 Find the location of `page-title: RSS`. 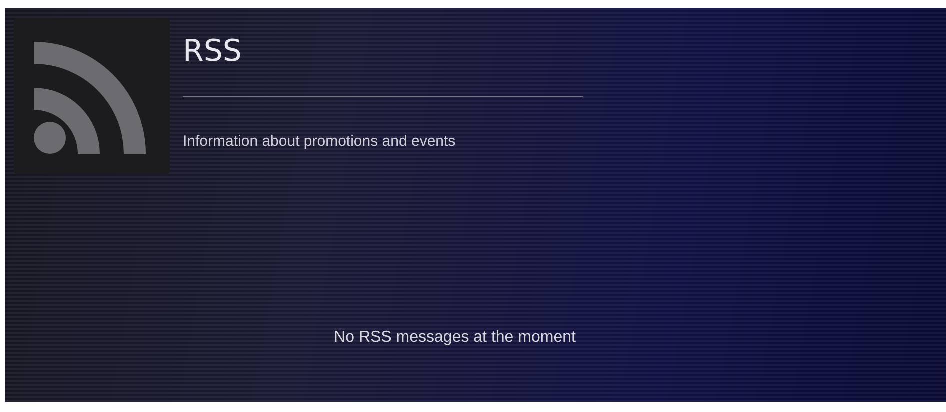

page-title: RSS is located at coordinates (213, 52).